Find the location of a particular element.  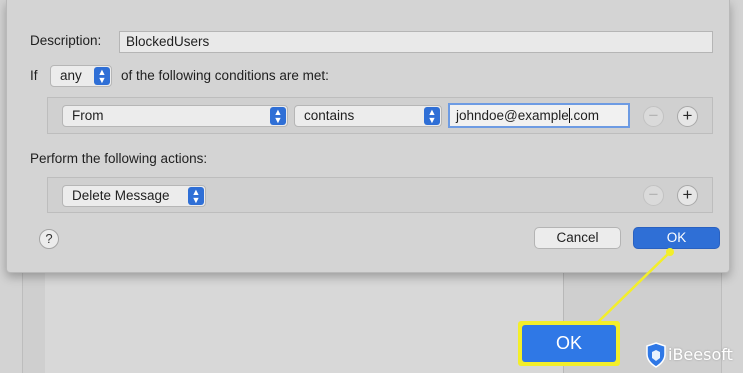

ok-callout-highlight: OK is located at coordinates (569, 343).